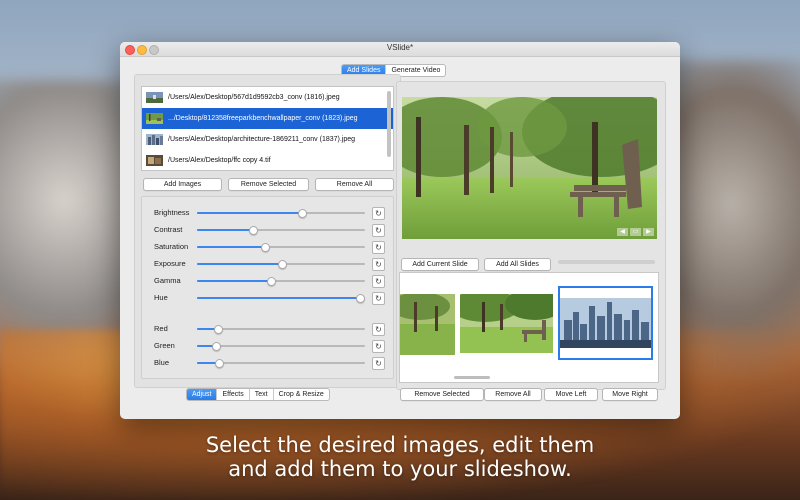 This screenshot has height=500, width=800. I want to click on next-arrow-icon: ▶, so click(648, 232).